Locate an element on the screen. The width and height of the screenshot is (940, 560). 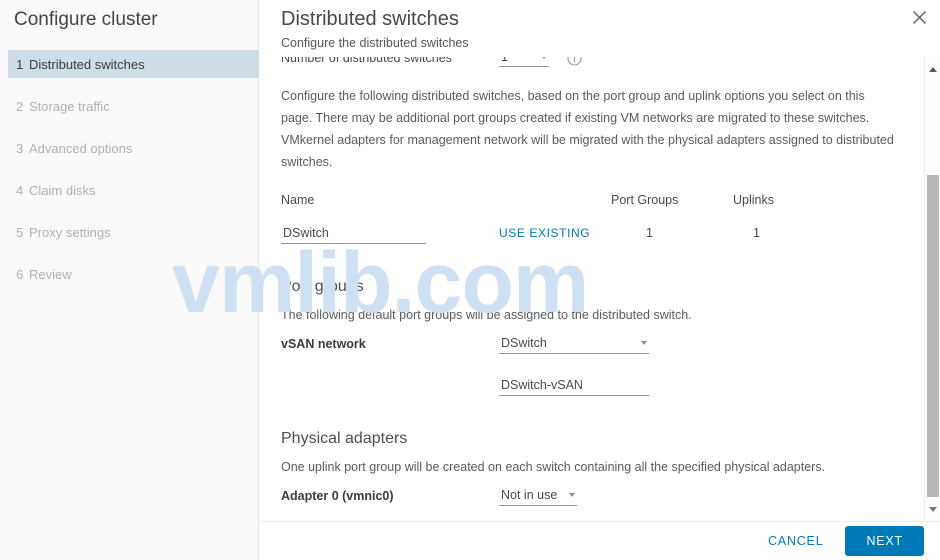
close-icon is located at coordinates (919, 17).